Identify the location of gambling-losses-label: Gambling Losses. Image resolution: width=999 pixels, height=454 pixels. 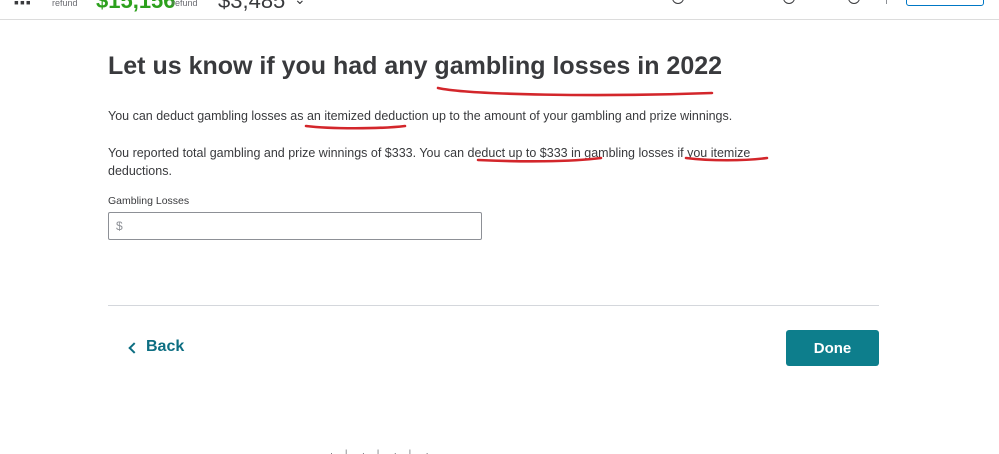
(149, 201).